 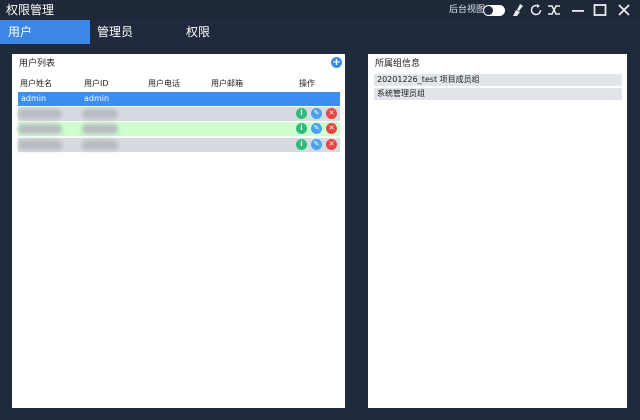 I want to click on maximize-icon, so click(x=600, y=10).